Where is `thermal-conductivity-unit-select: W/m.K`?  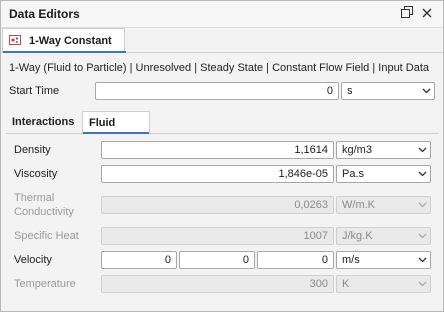 thermal-conductivity-unit-select: W/m.K is located at coordinates (383, 205).